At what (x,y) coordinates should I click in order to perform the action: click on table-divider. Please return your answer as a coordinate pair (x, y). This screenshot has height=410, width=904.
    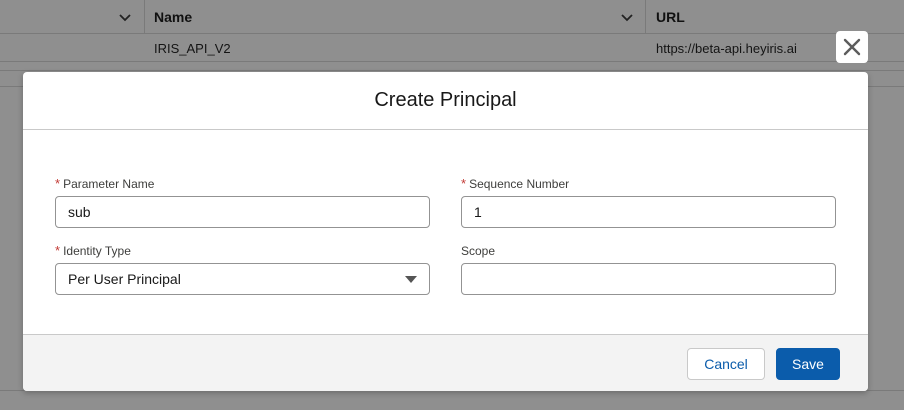
    Looking at the image, I should click on (452, 70).